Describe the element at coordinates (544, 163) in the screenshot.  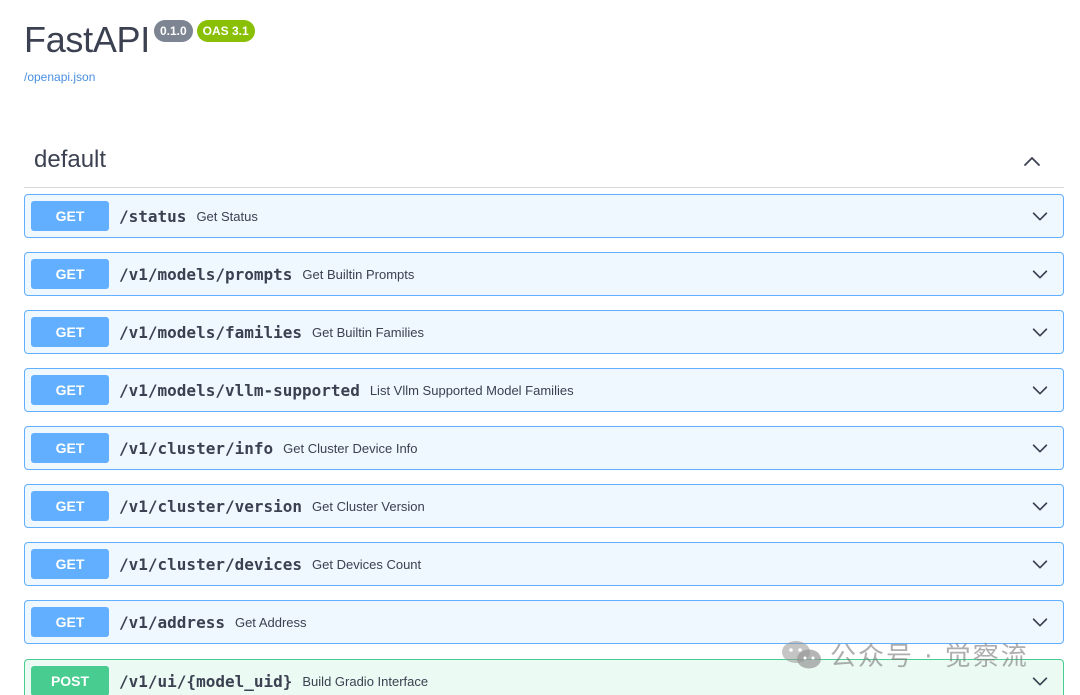
I see `section-header-default: default` at that location.